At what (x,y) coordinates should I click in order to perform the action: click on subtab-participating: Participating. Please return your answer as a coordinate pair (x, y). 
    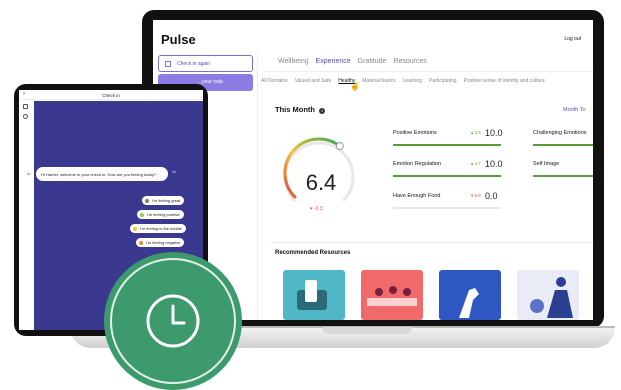
    Looking at the image, I should click on (443, 81).